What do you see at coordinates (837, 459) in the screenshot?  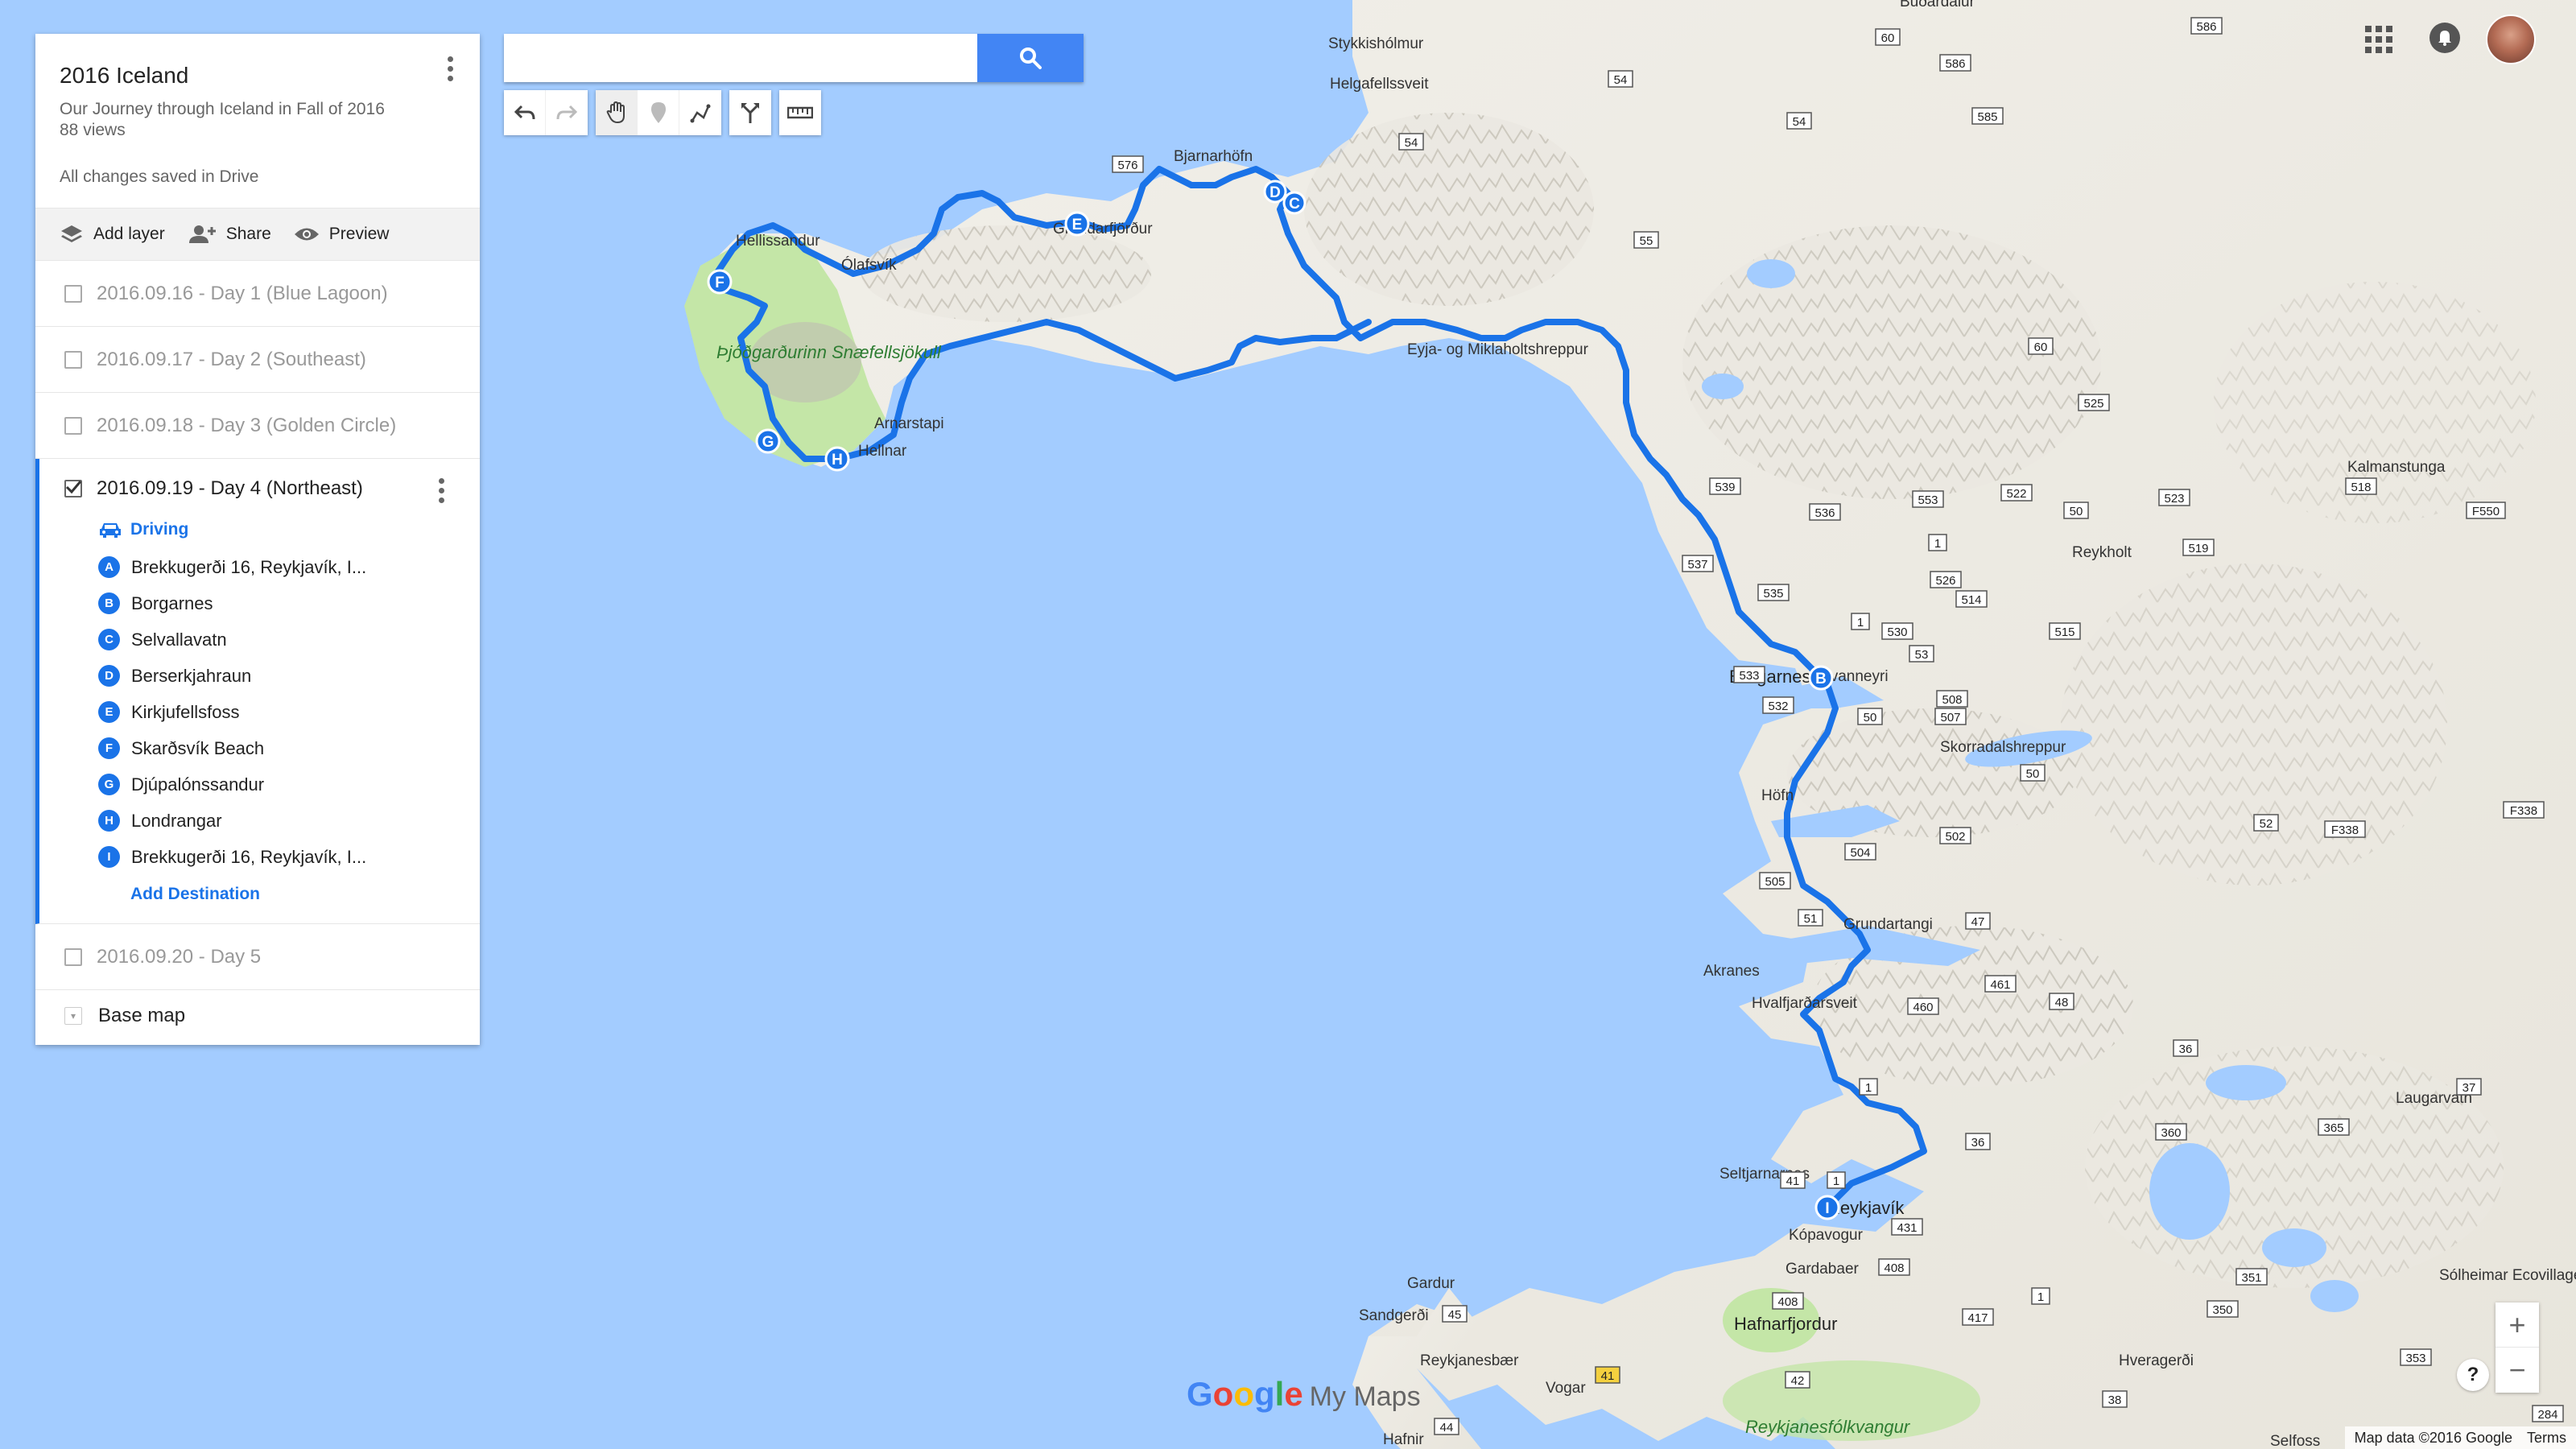 I see `route-marker-h: H` at bounding box center [837, 459].